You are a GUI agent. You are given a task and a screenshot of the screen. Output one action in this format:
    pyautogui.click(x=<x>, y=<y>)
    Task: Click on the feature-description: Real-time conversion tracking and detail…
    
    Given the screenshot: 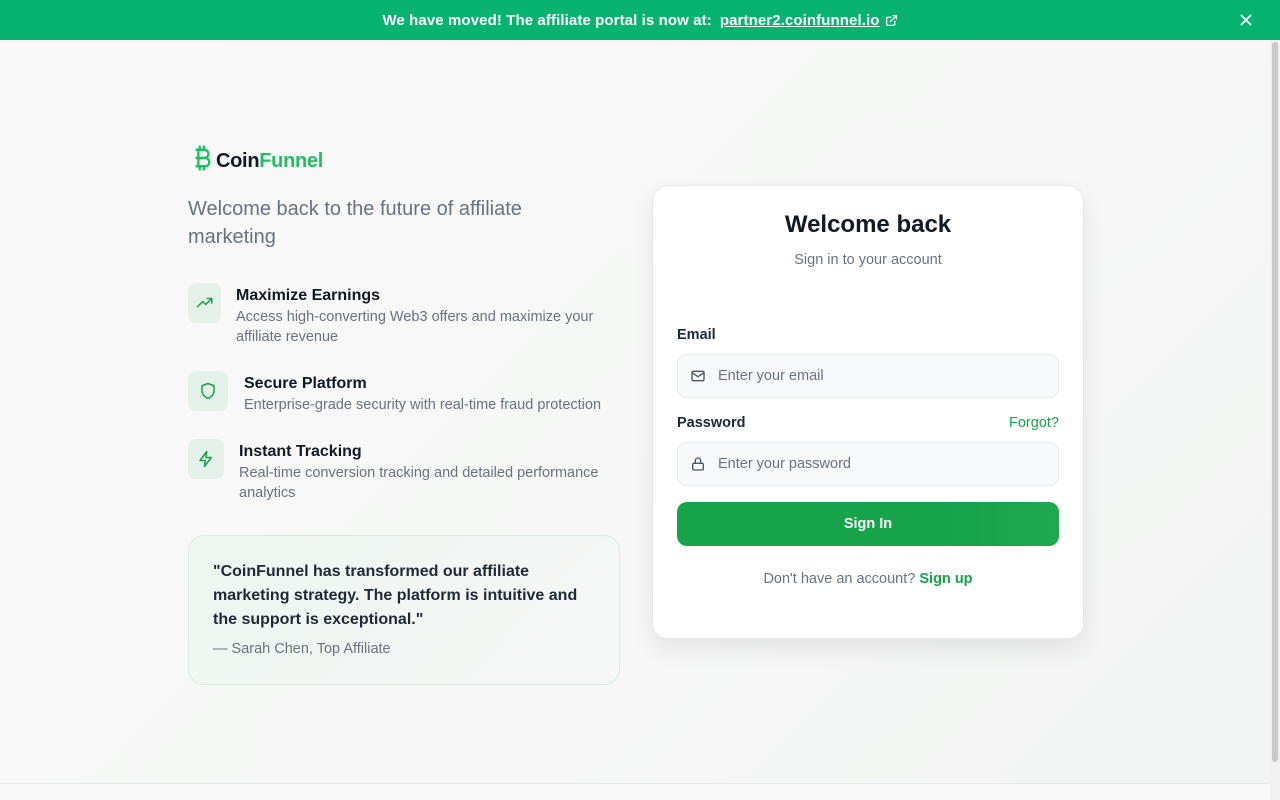 What is the action you would take?
    pyautogui.click(x=419, y=483)
    